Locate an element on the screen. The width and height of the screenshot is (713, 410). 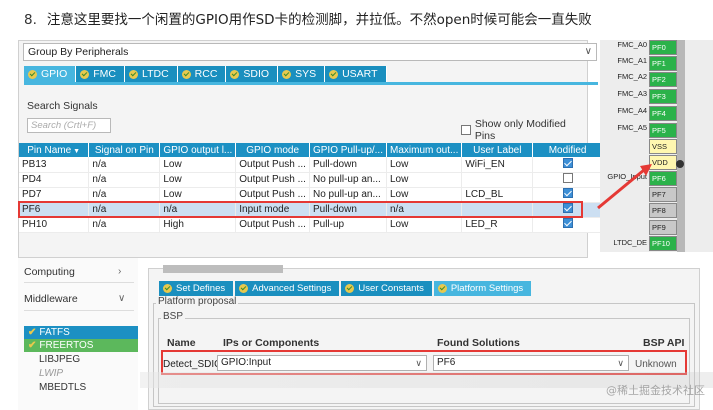
col-label: Pin Name is located at coordinates (49, 150).